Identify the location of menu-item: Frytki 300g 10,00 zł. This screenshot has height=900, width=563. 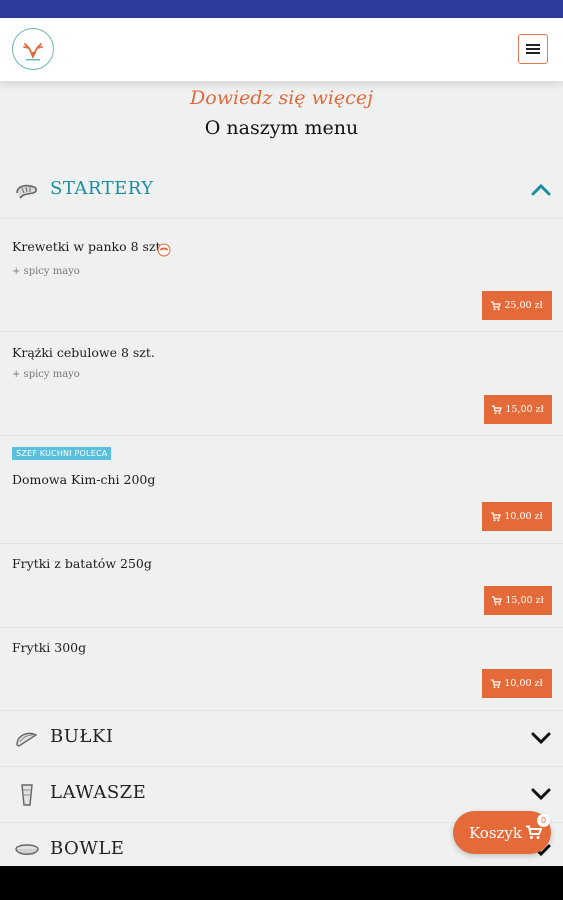
(281, 669).